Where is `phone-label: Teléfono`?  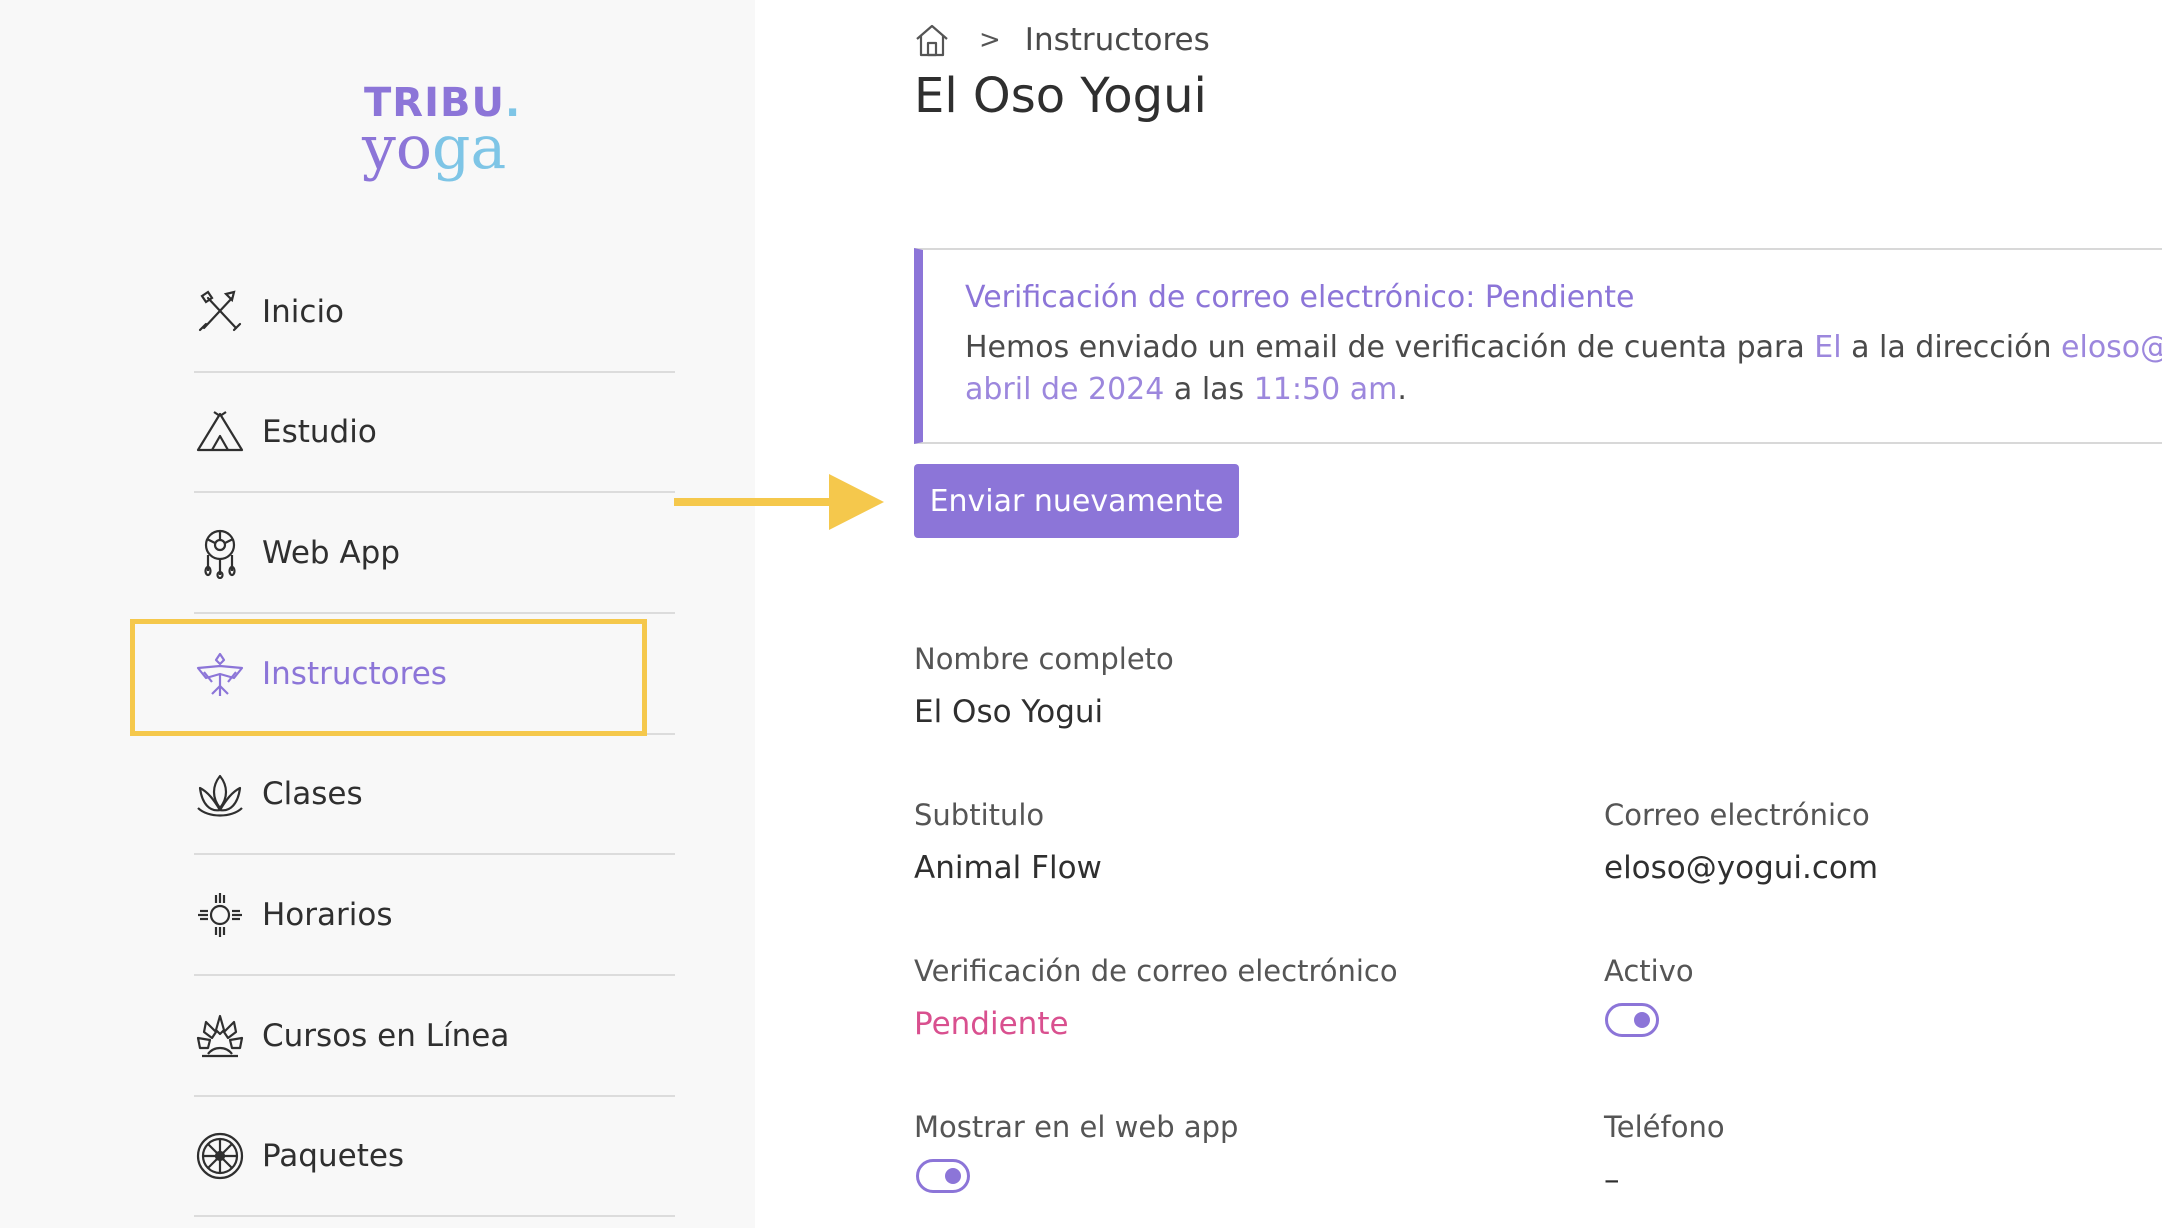 phone-label: Teléfono is located at coordinates (1664, 1127).